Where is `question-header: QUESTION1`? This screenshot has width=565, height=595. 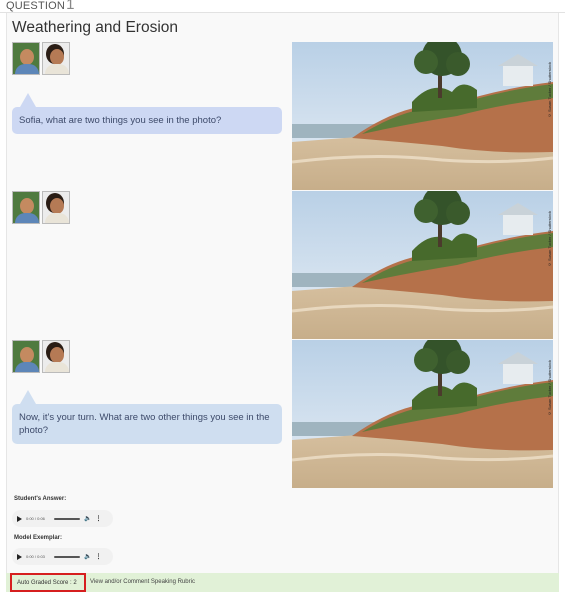 question-header: QUESTION1 is located at coordinates (40, 6).